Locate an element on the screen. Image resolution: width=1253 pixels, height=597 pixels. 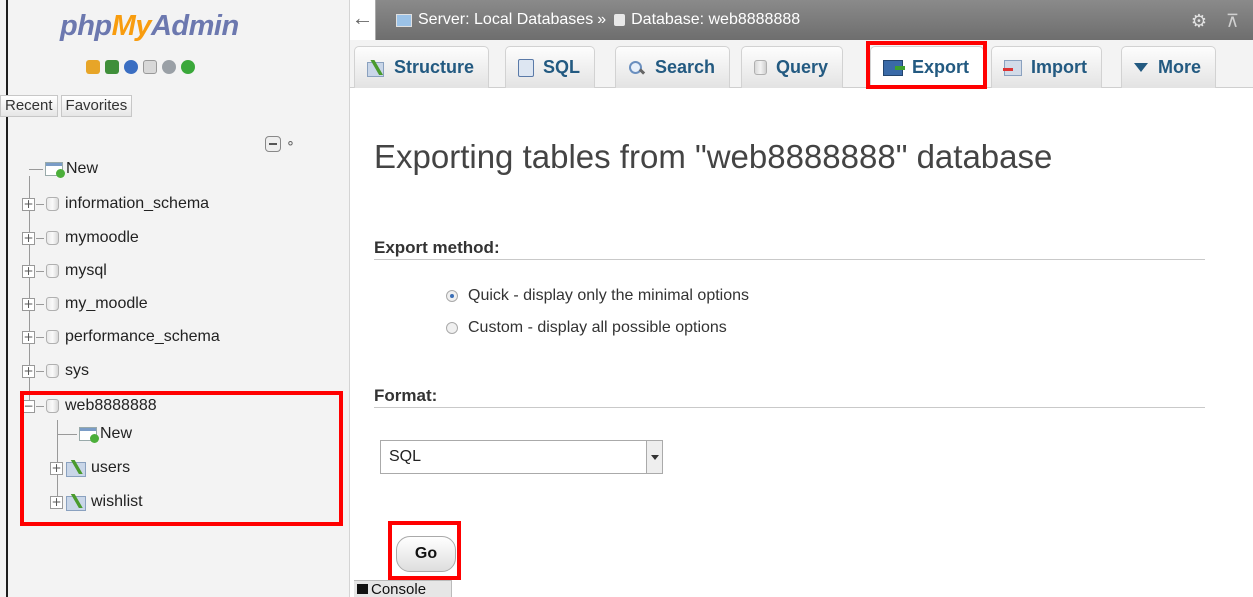
home-icon is located at coordinates (93, 67).